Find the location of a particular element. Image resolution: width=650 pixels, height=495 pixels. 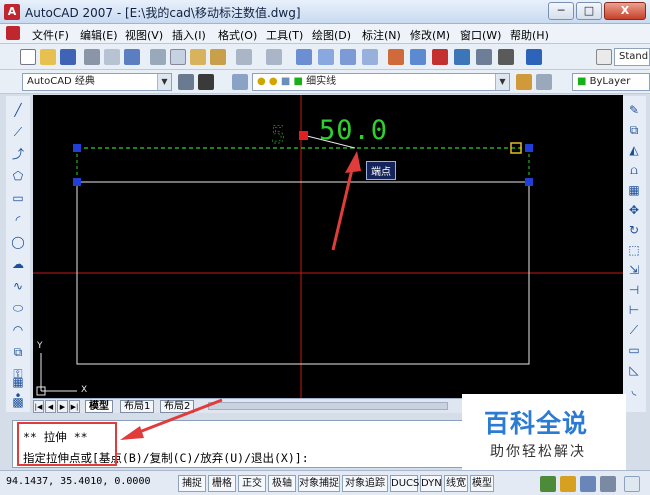

toggle-grid: 栅格 is located at coordinates (222, 483).